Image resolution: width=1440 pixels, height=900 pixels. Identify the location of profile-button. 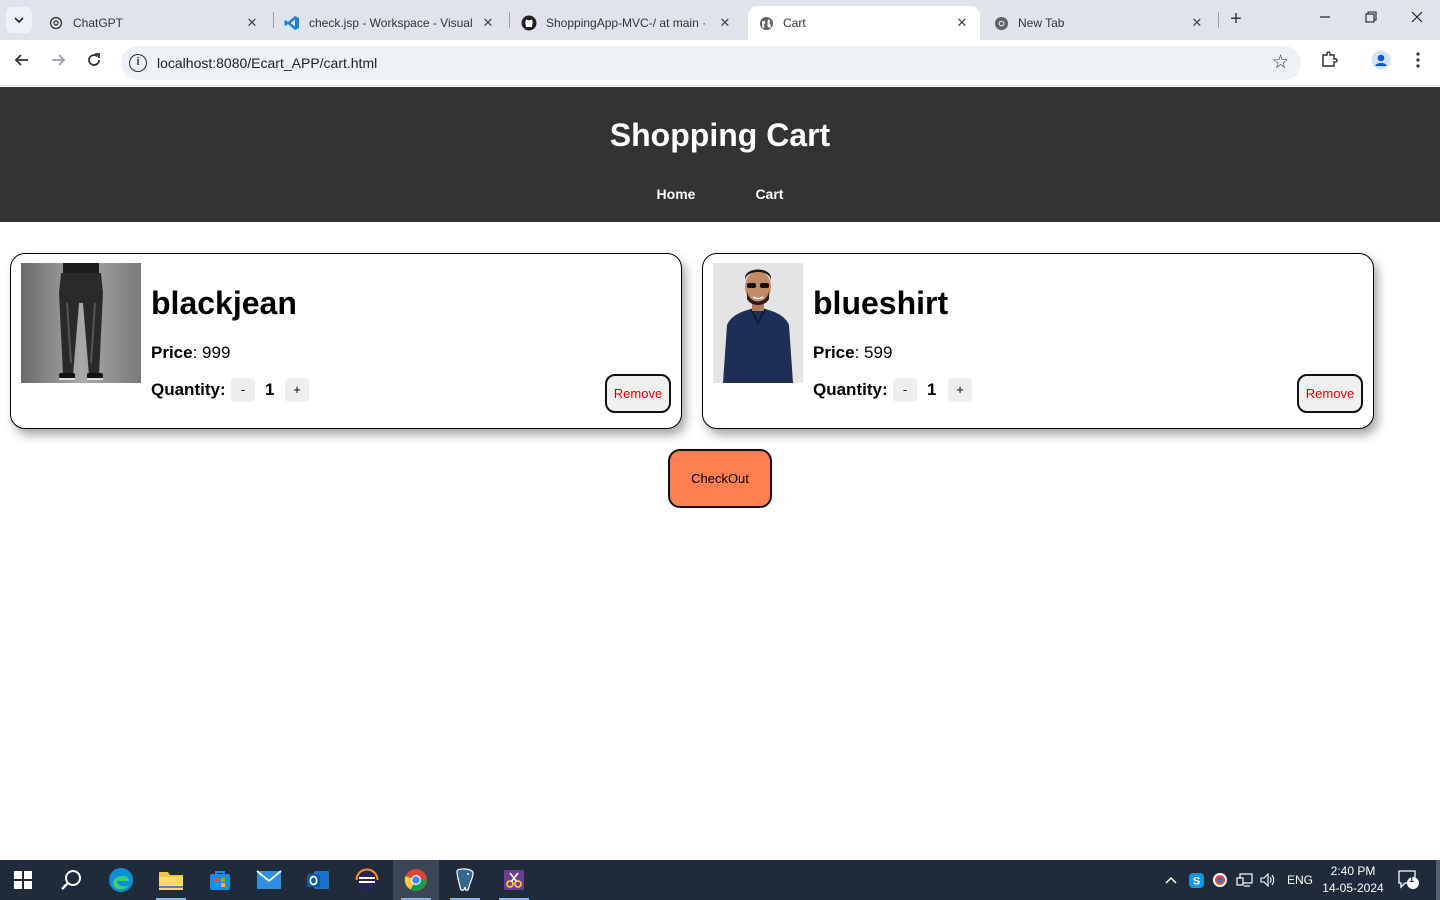
(1381, 63).